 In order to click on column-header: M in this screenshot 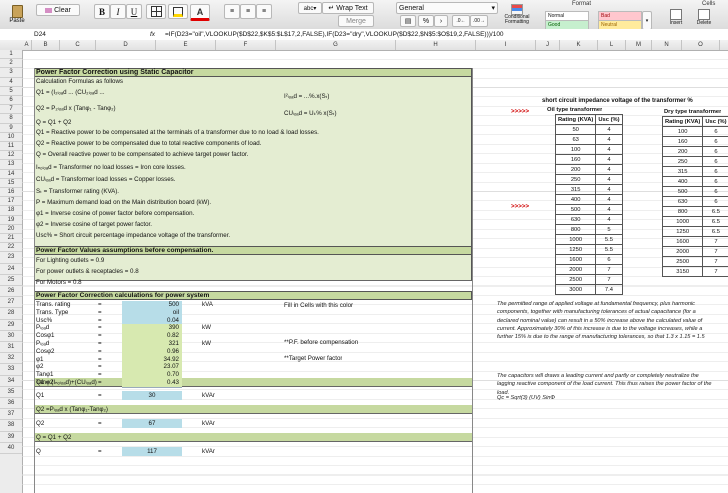, I will do `click(639, 45)`.